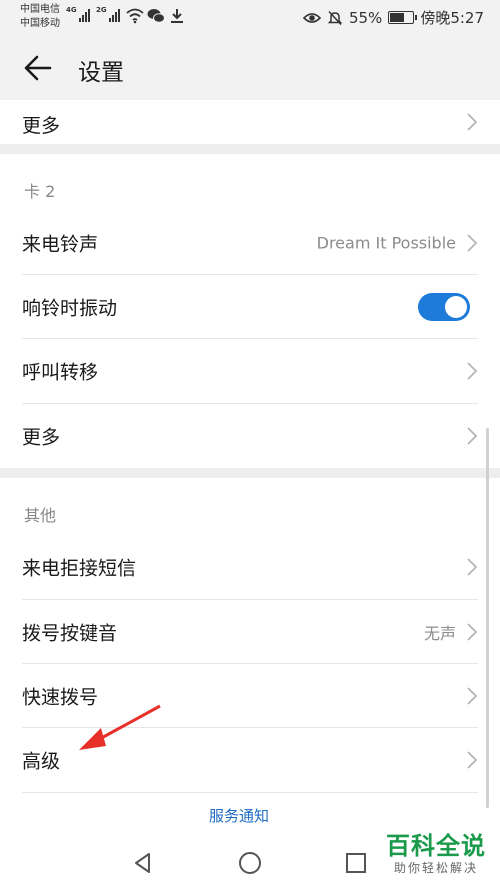 The width and height of the screenshot is (500, 889). What do you see at coordinates (250, 436) in the screenshot?
I see `card2-more-row: 更多` at bounding box center [250, 436].